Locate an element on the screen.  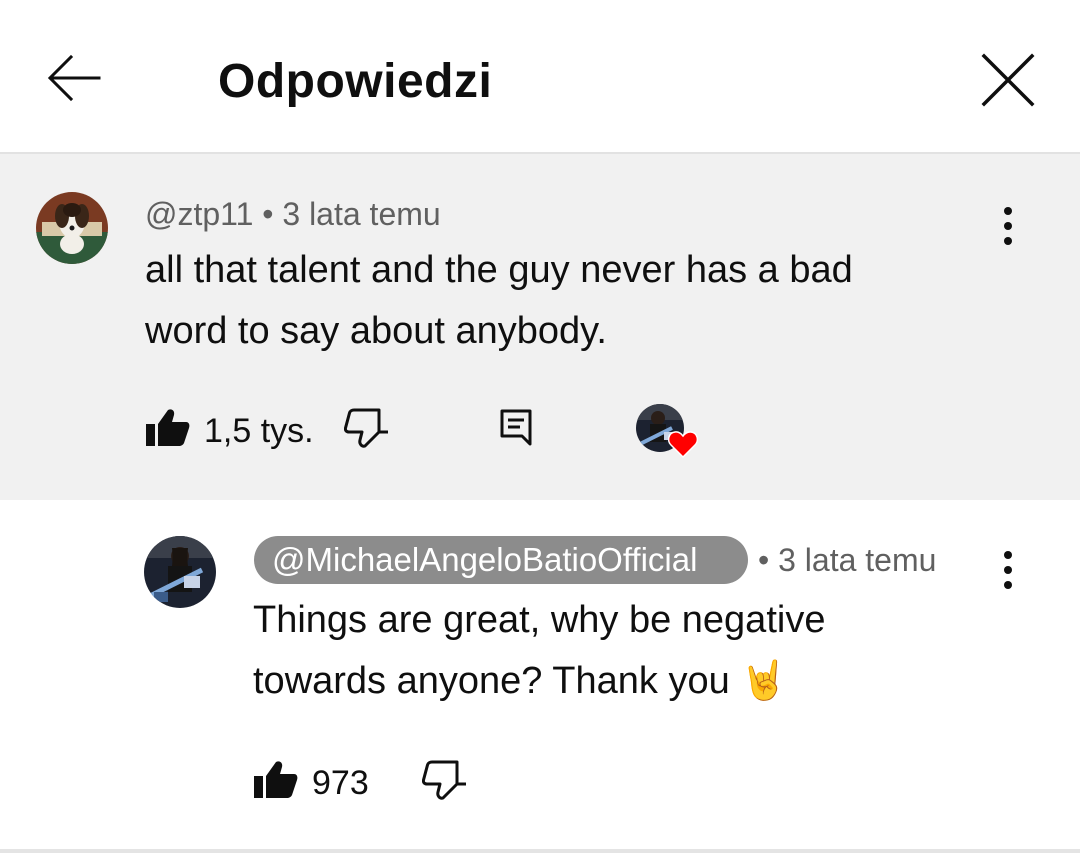
close-button is located at coordinates (1008, 82).